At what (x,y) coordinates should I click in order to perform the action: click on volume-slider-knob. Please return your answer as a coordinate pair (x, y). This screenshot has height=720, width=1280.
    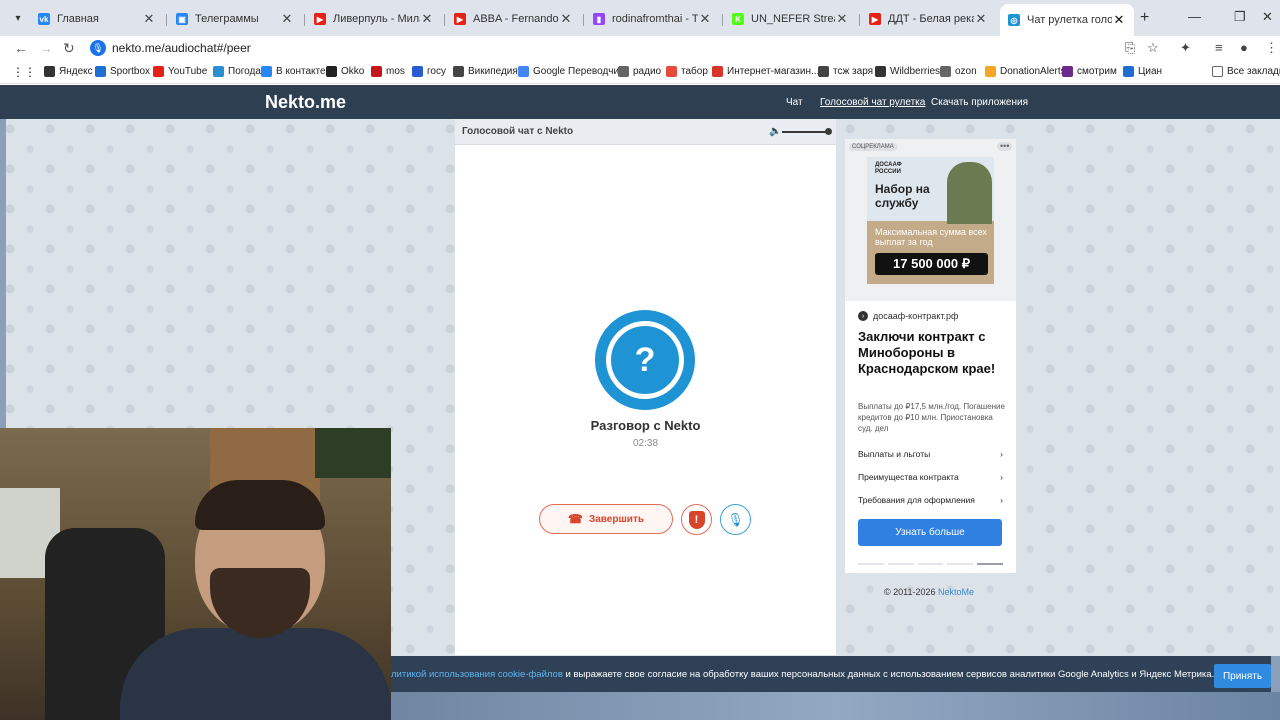
    Looking at the image, I should click on (828, 131).